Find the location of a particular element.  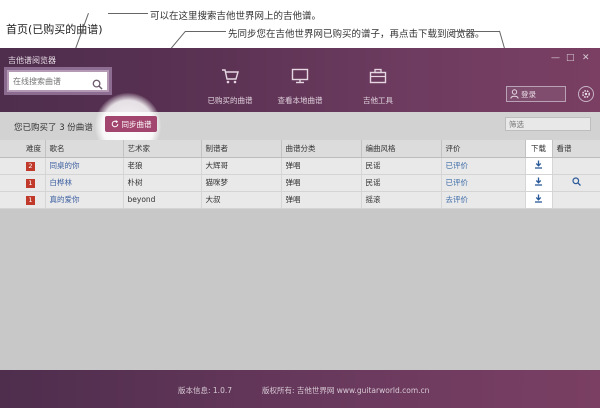

col-maker: 制谱者 is located at coordinates (241, 149).